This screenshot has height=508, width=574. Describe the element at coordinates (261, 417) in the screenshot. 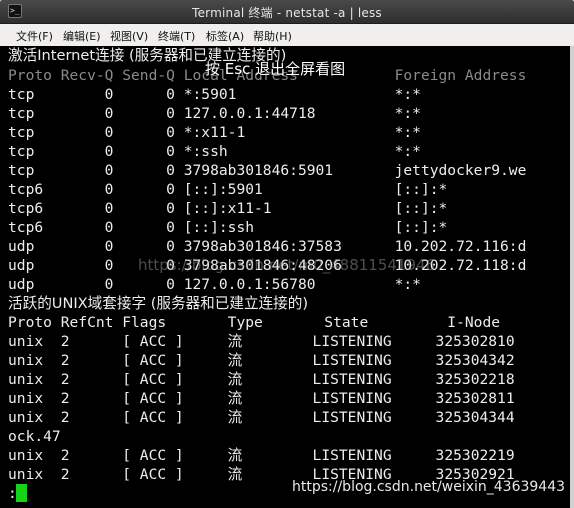

I see `unix-row: unix 2 [ ACC ] 流 LISTENING 325304344` at that location.